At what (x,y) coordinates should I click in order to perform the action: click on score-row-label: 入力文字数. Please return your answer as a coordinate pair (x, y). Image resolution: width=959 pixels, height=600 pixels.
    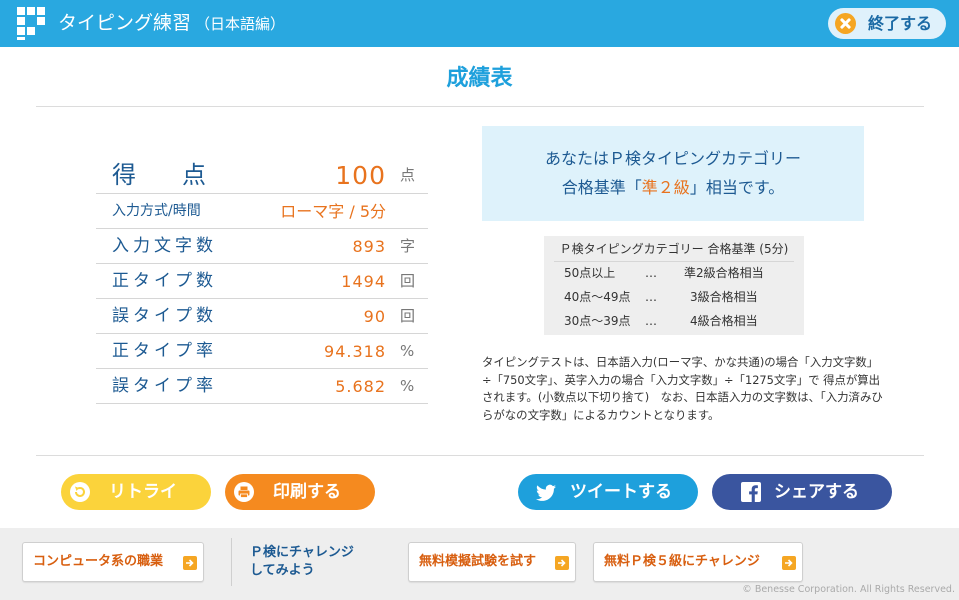
    Looking at the image, I should click on (164, 246).